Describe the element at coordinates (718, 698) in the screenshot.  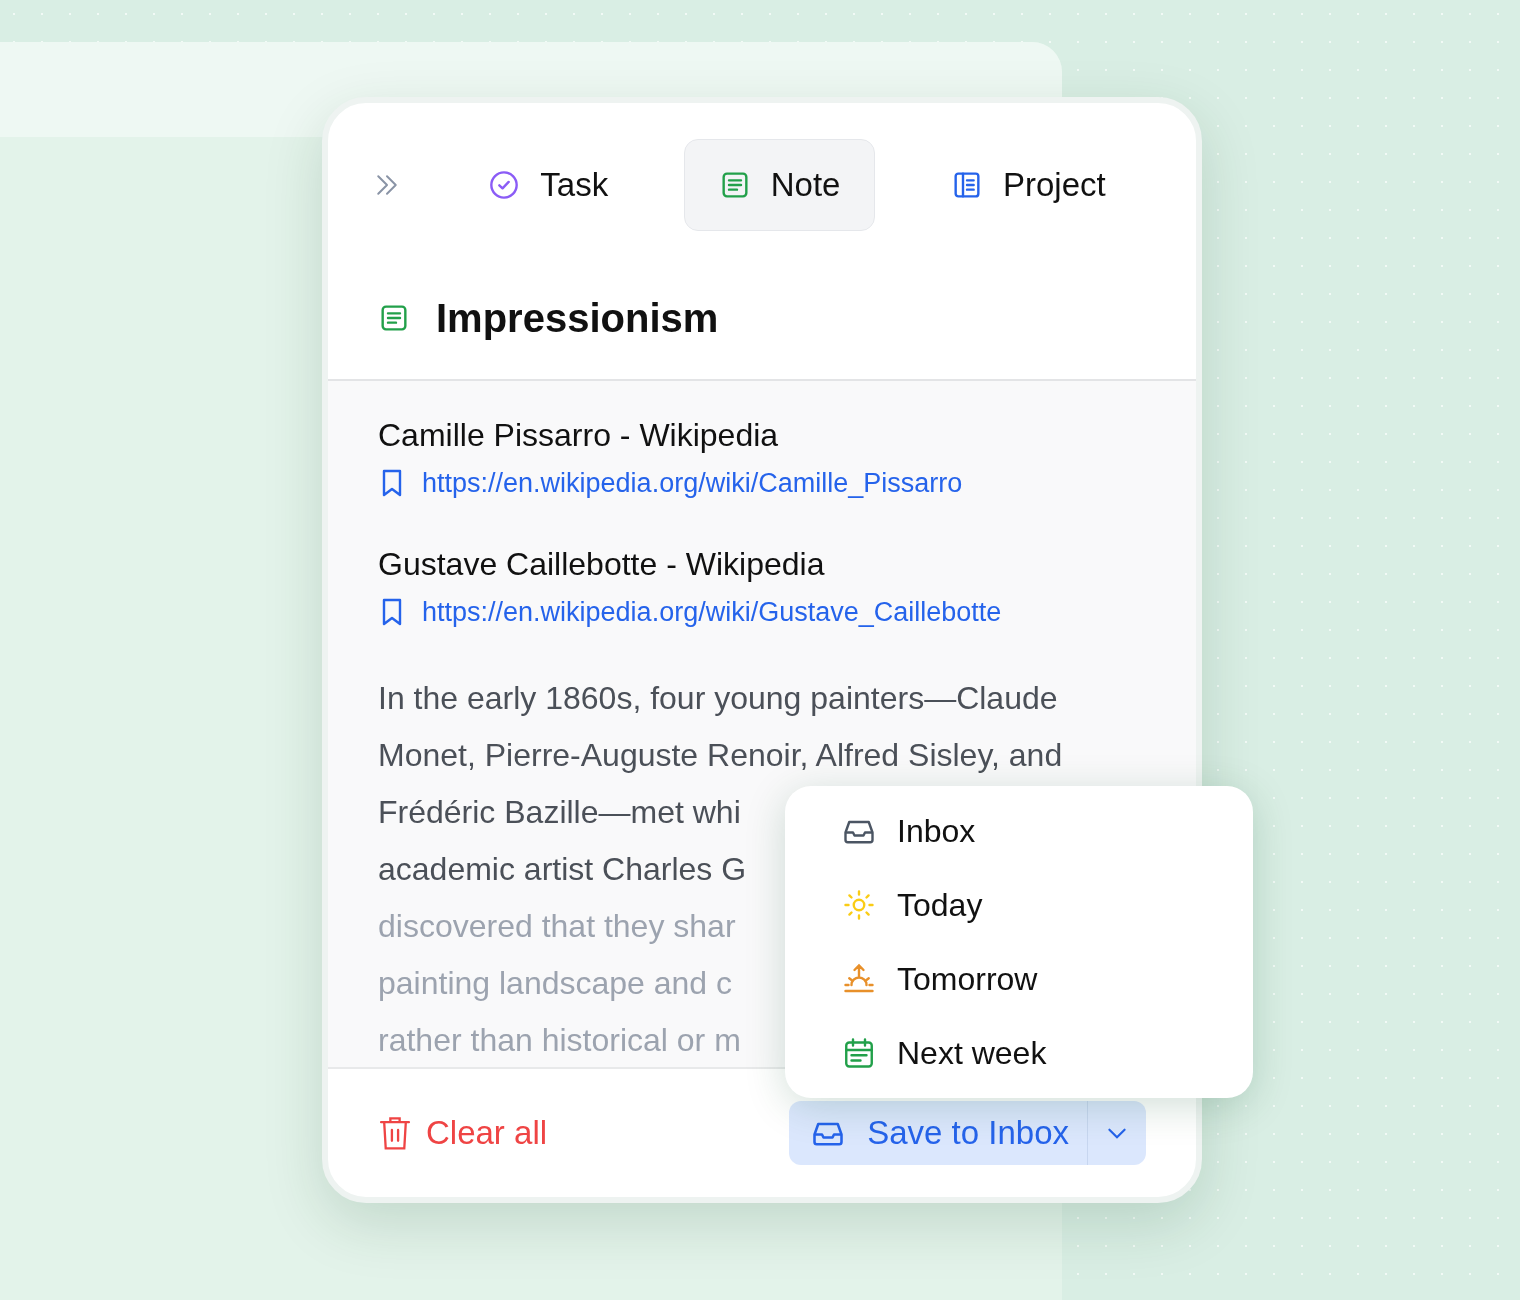
I see `body-text-line: In the early 1860s, four young painters—Claude` at that location.